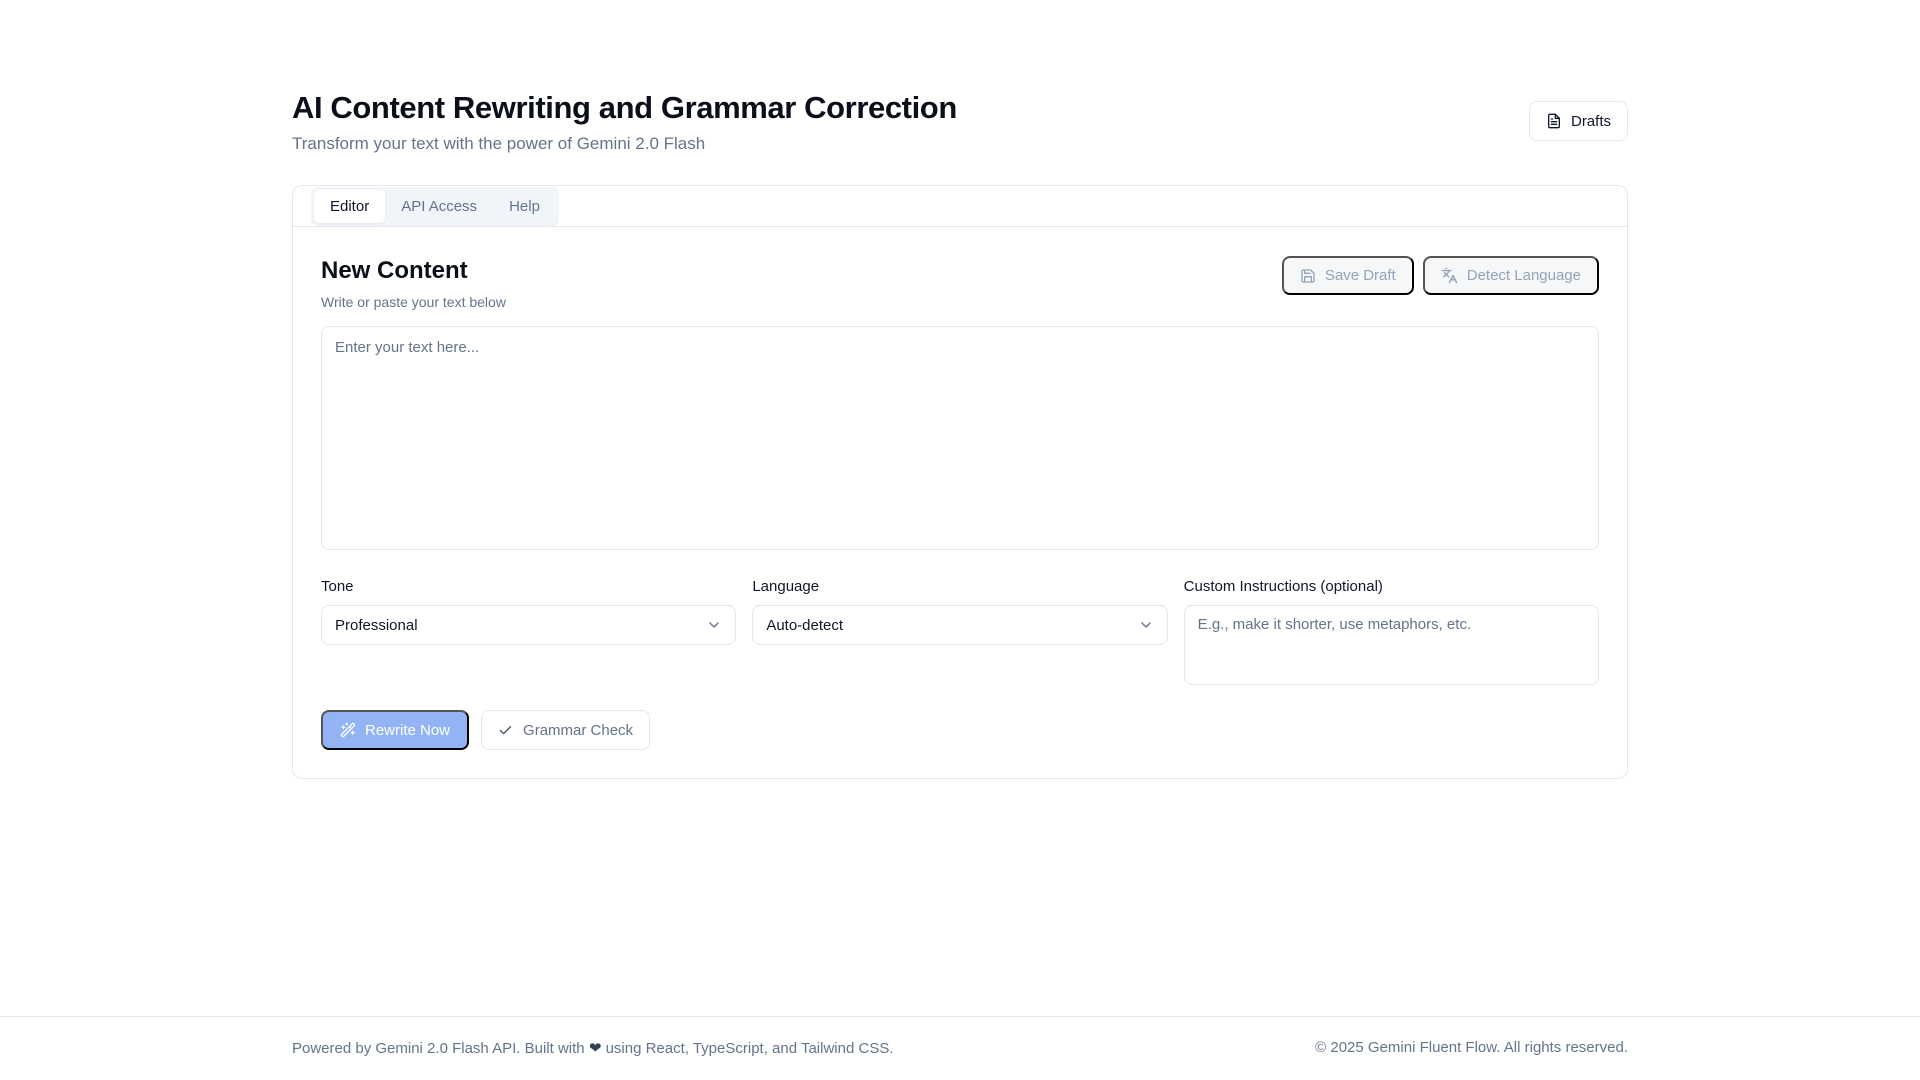  I want to click on grammar-check-label: Grammar Check, so click(578, 730).